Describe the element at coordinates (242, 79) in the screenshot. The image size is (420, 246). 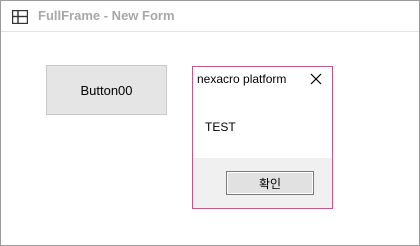
I see `dialog-title: nexacro platform` at that location.